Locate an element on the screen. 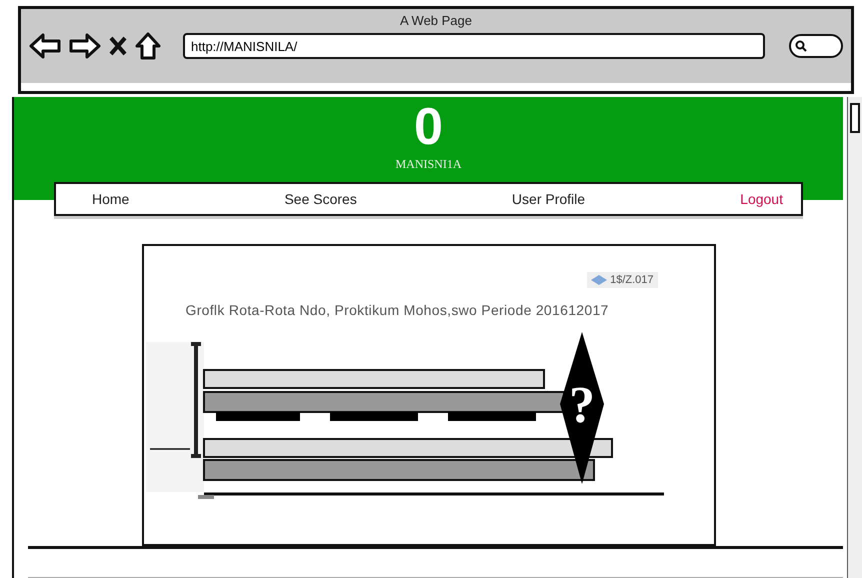 The width and height of the screenshot is (862, 578). question-diamond-icon: ? is located at coordinates (582, 408).